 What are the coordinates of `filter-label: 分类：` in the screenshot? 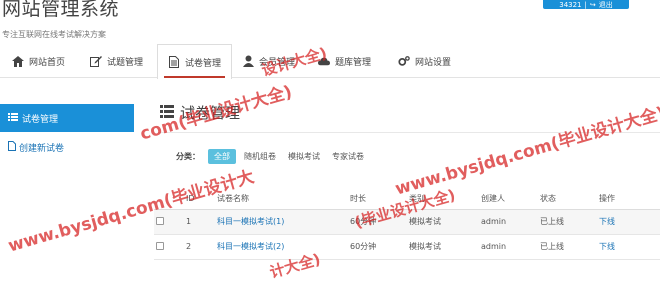 It's located at (188, 156).